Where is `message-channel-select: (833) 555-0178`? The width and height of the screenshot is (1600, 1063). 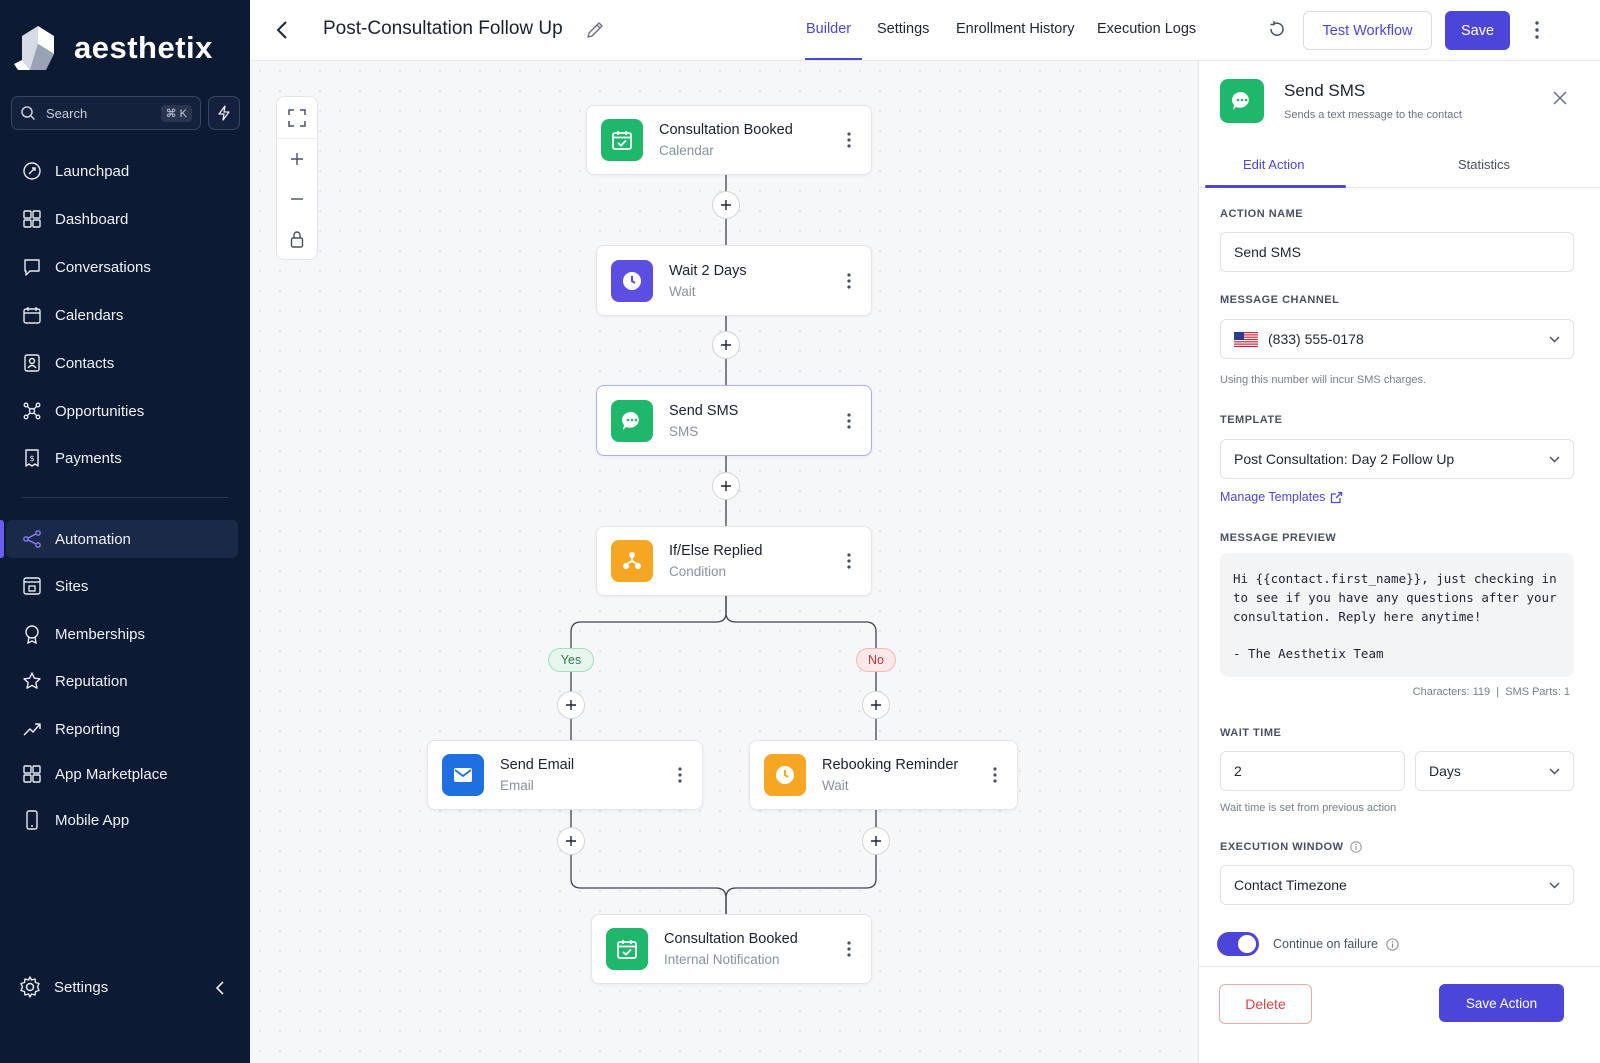
message-channel-select: (833) 555-0178 is located at coordinates (1397, 339).